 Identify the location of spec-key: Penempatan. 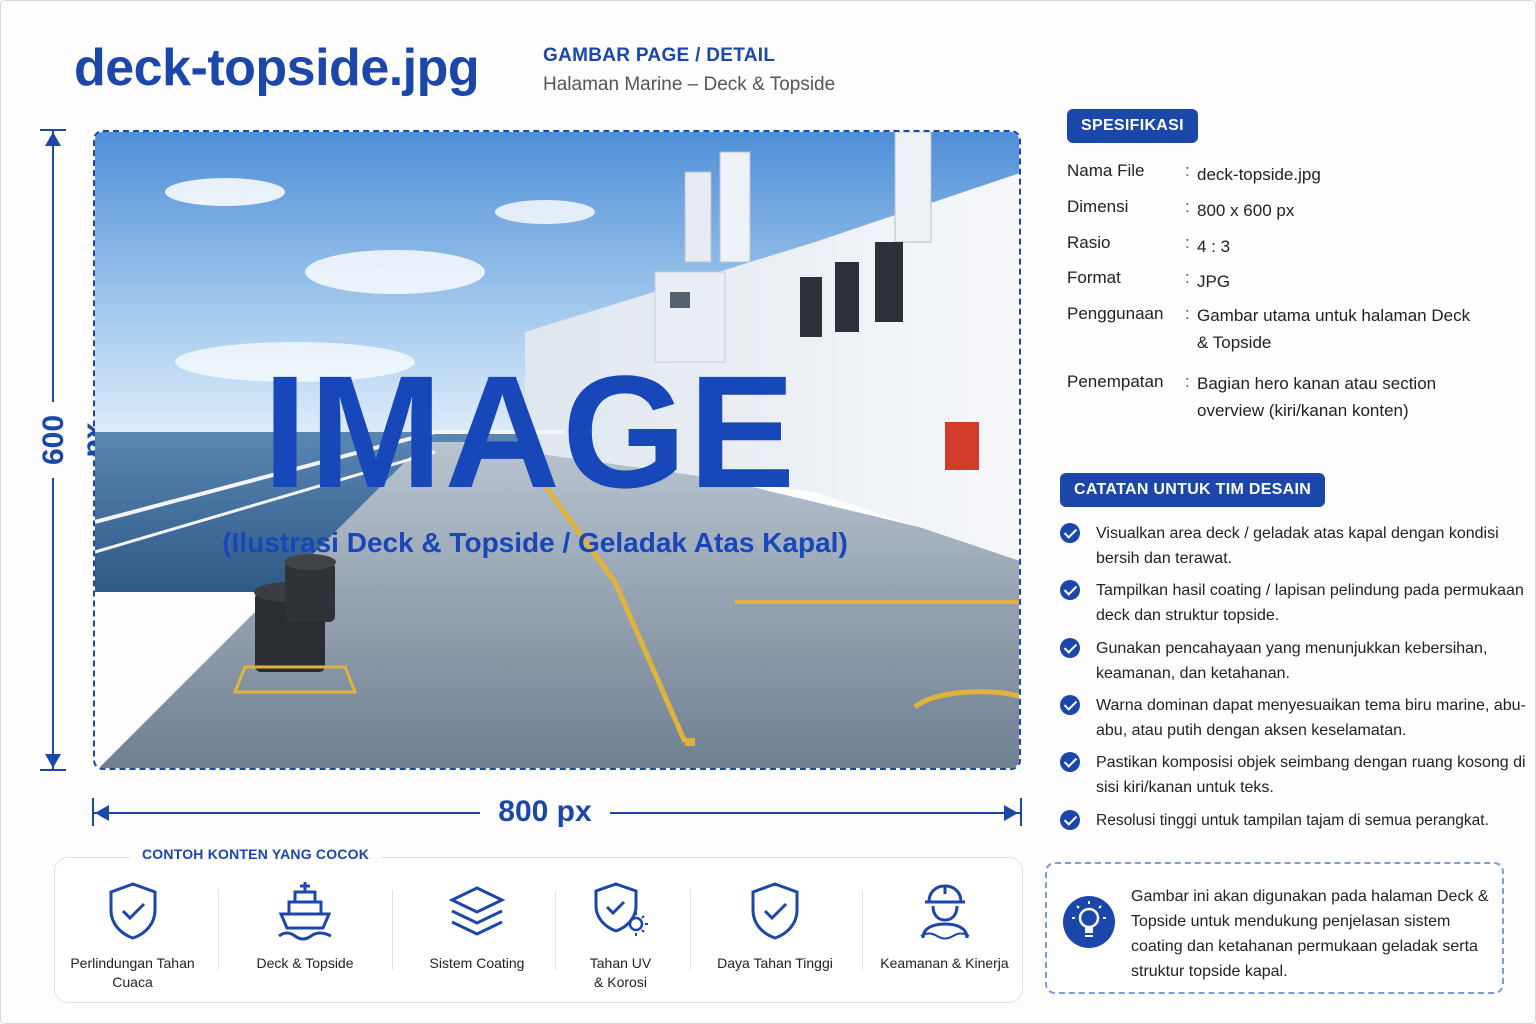
(1115, 381).